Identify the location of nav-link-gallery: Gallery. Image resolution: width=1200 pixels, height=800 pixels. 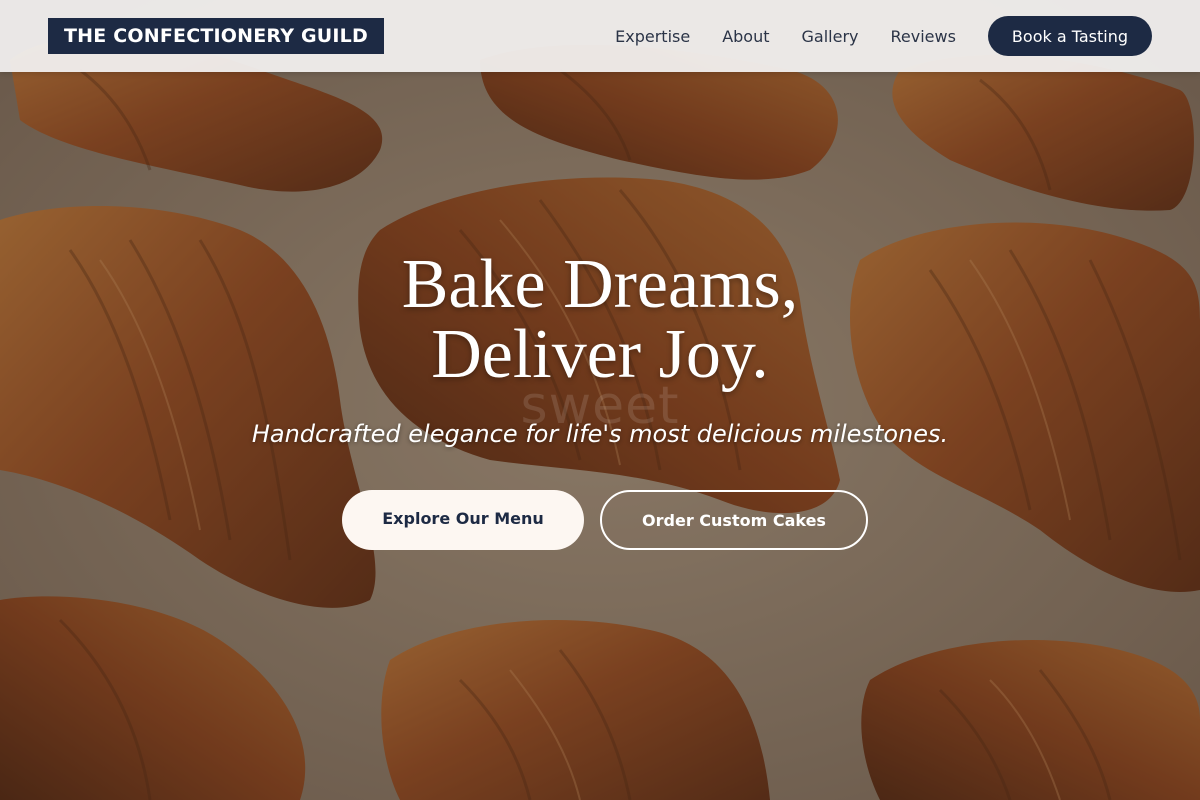
(830, 36).